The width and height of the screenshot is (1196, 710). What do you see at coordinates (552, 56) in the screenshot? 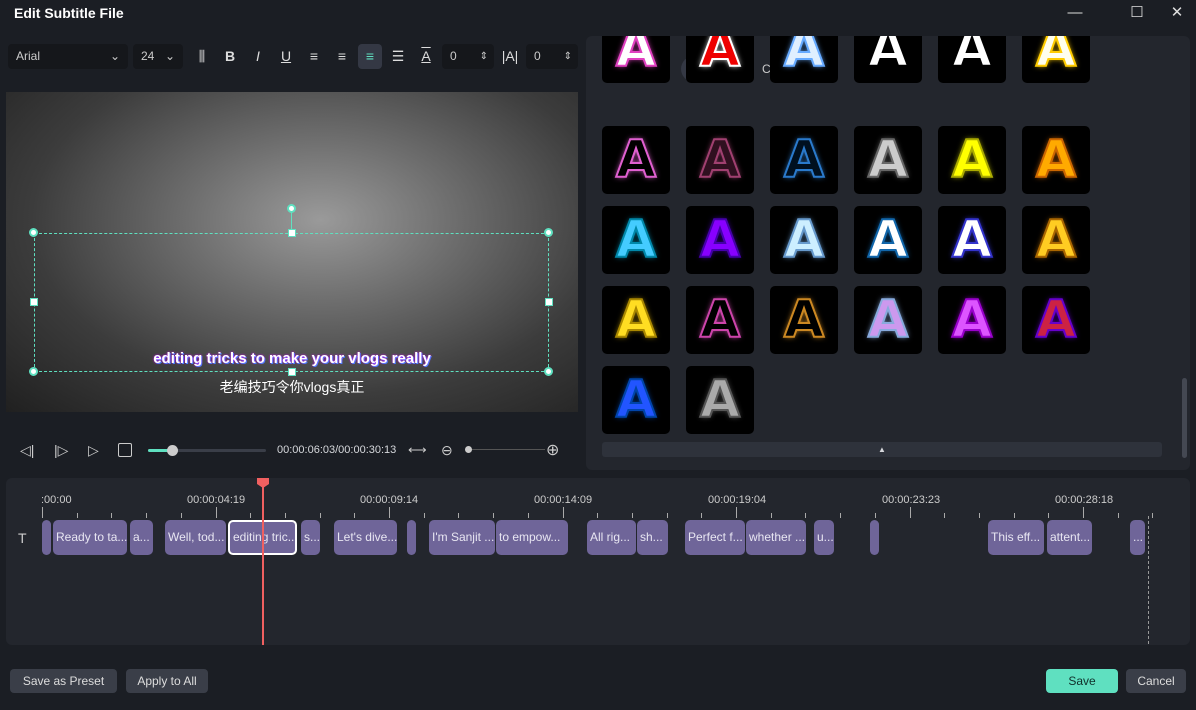
I see `line-spacing-input: 0 ⇕` at bounding box center [552, 56].